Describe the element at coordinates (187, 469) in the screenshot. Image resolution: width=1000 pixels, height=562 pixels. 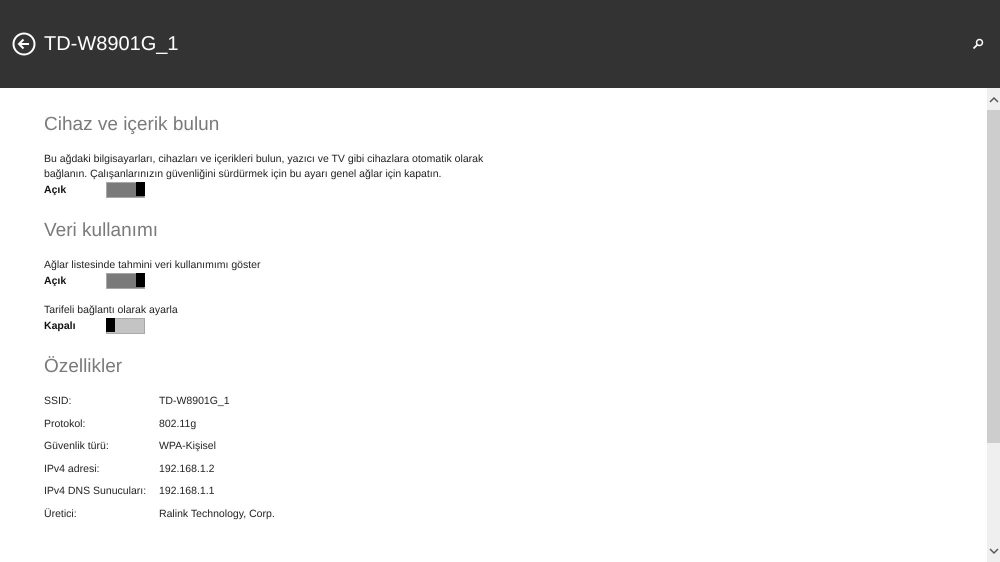
I see `property-value: 192.168.1.2` at that location.